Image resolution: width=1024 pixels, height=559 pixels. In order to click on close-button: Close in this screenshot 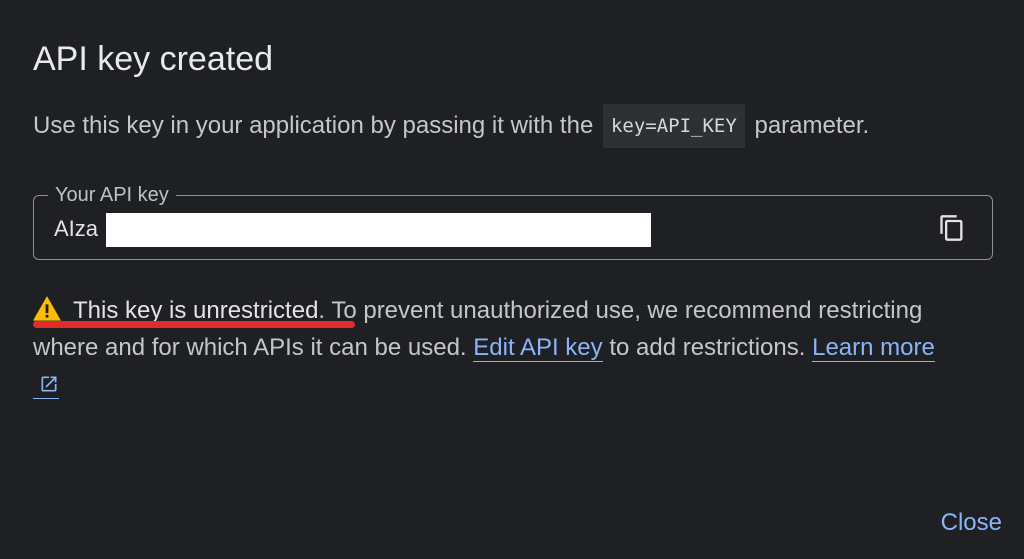, I will do `click(971, 523)`.